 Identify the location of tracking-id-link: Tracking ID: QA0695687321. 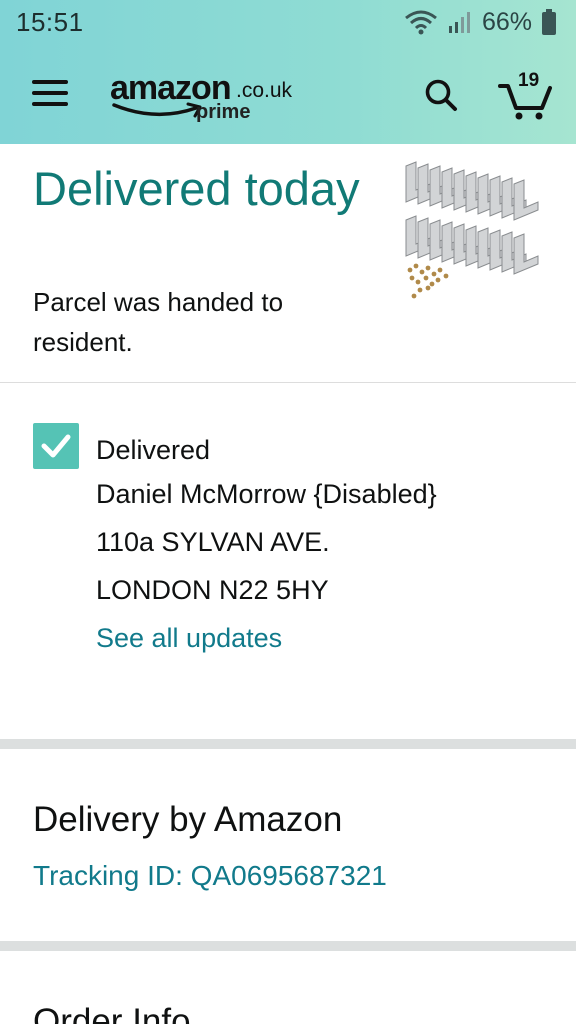
(210, 876).